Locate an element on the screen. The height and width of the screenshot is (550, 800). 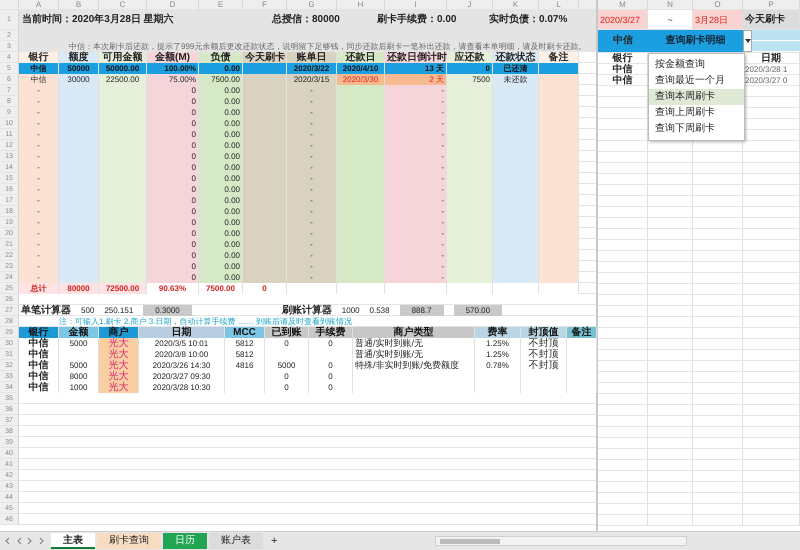
table-cell: 特殊/非实时到账/免费额度 is located at coordinates (414, 365).